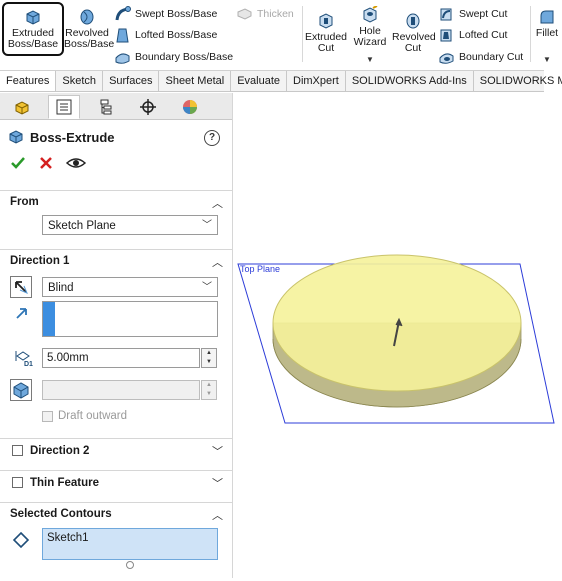 The width and height of the screenshot is (562, 581). What do you see at coordinates (414, 33) in the screenshot?
I see `revolved-cut-button: Revolved Cut` at bounding box center [414, 33].